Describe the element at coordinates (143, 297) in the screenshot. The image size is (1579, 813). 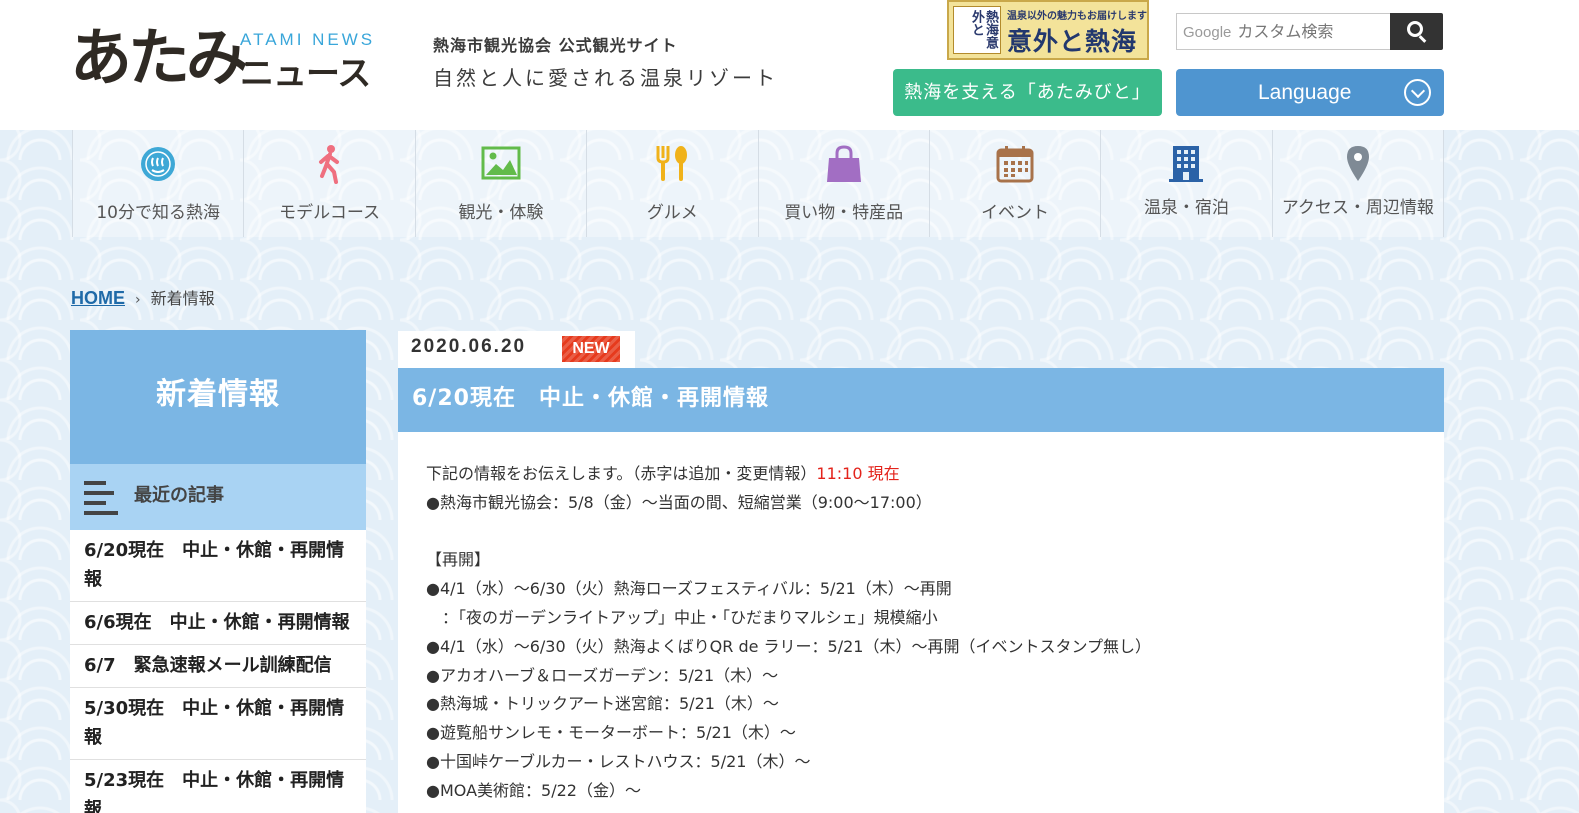
I see `breadcrumb: HOME › 新着情報` at that location.